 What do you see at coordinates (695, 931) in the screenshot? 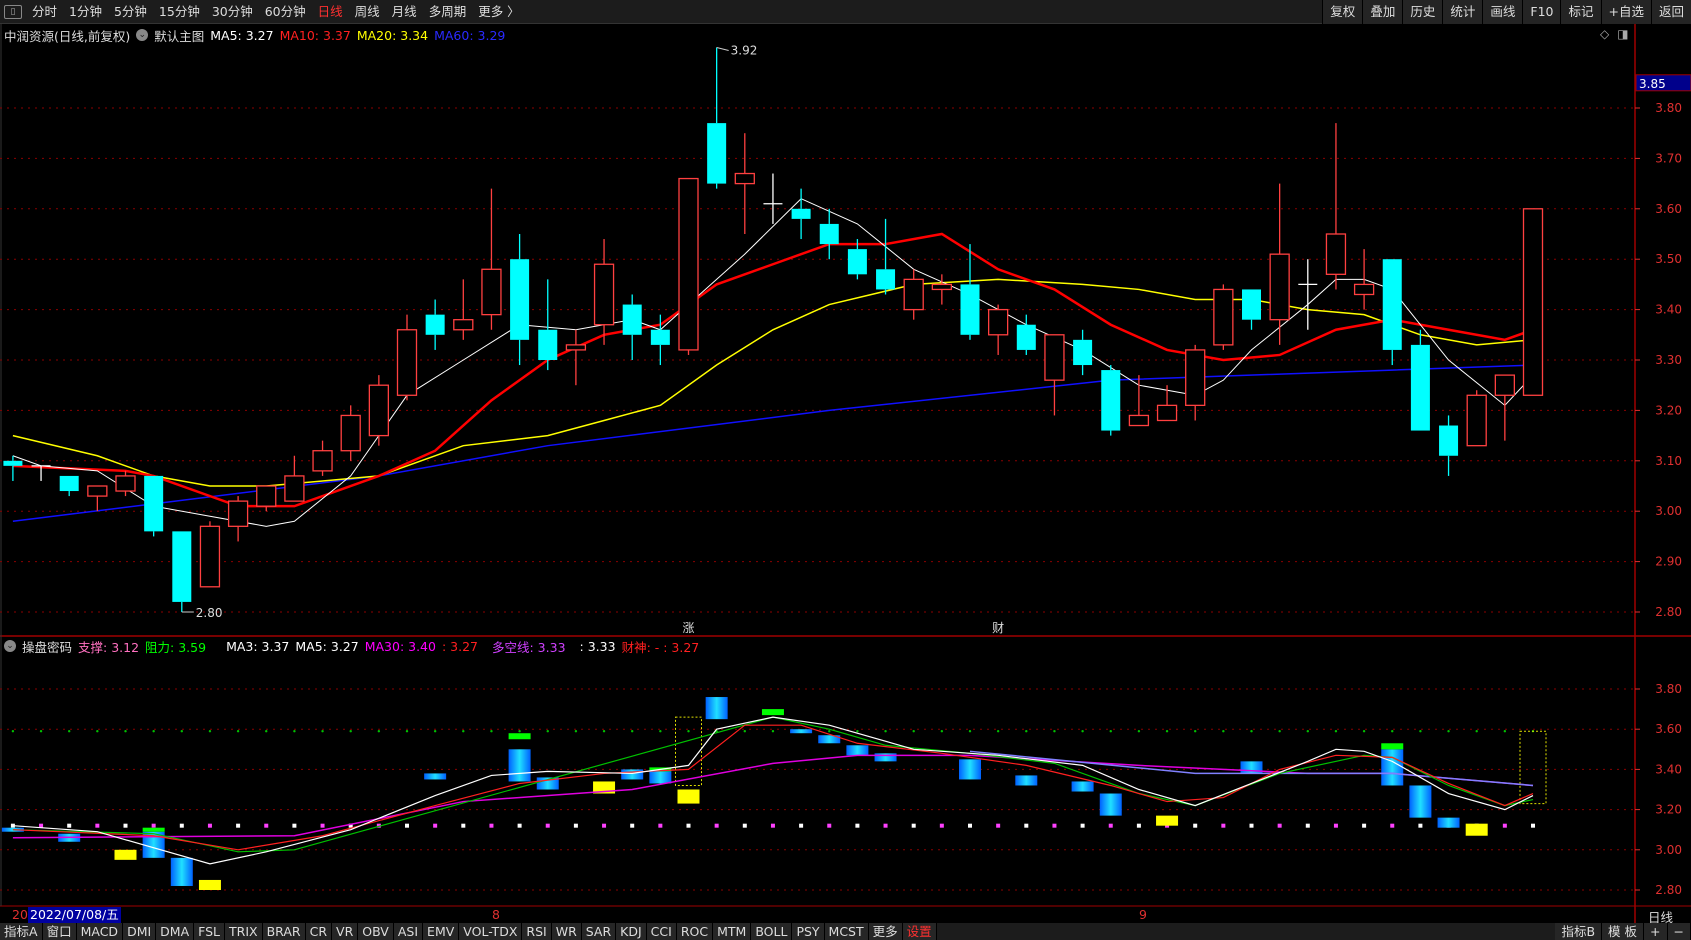
I see `indicator-tab: ROC` at bounding box center [695, 931].